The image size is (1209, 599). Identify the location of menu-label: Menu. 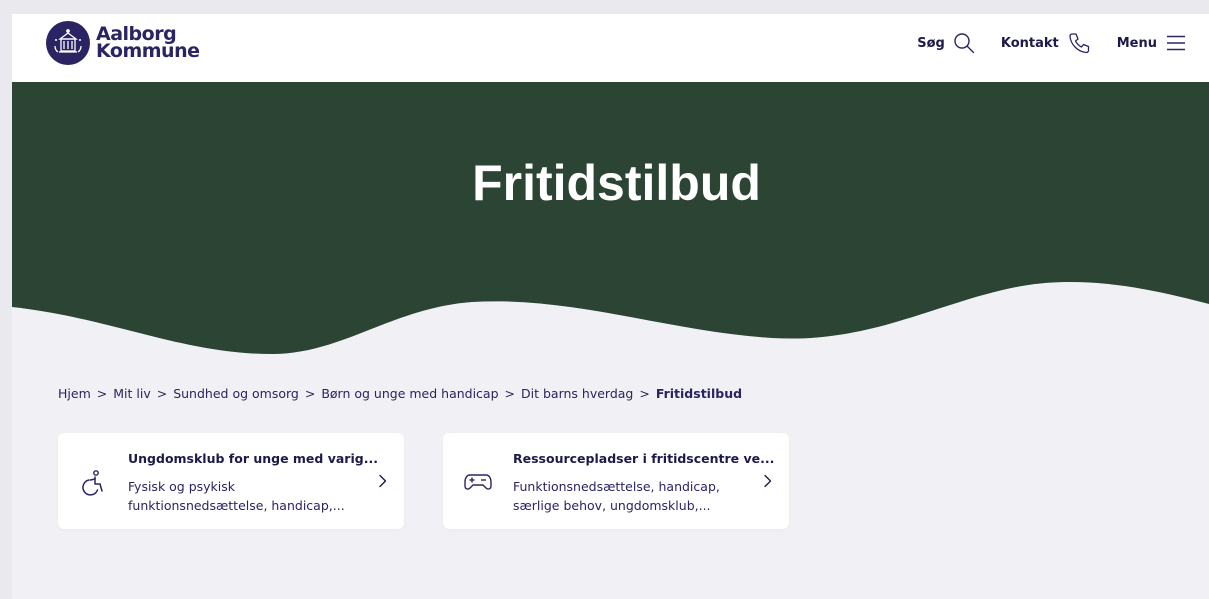
(1136, 43).